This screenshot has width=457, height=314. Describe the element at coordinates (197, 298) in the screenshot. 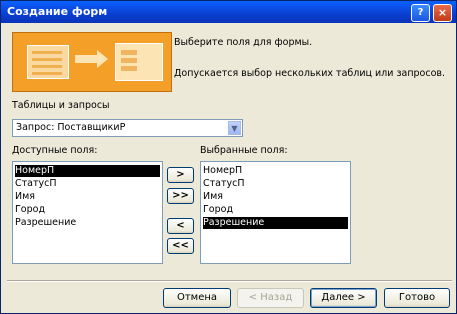

I see `cancel-button: Отмена` at that location.